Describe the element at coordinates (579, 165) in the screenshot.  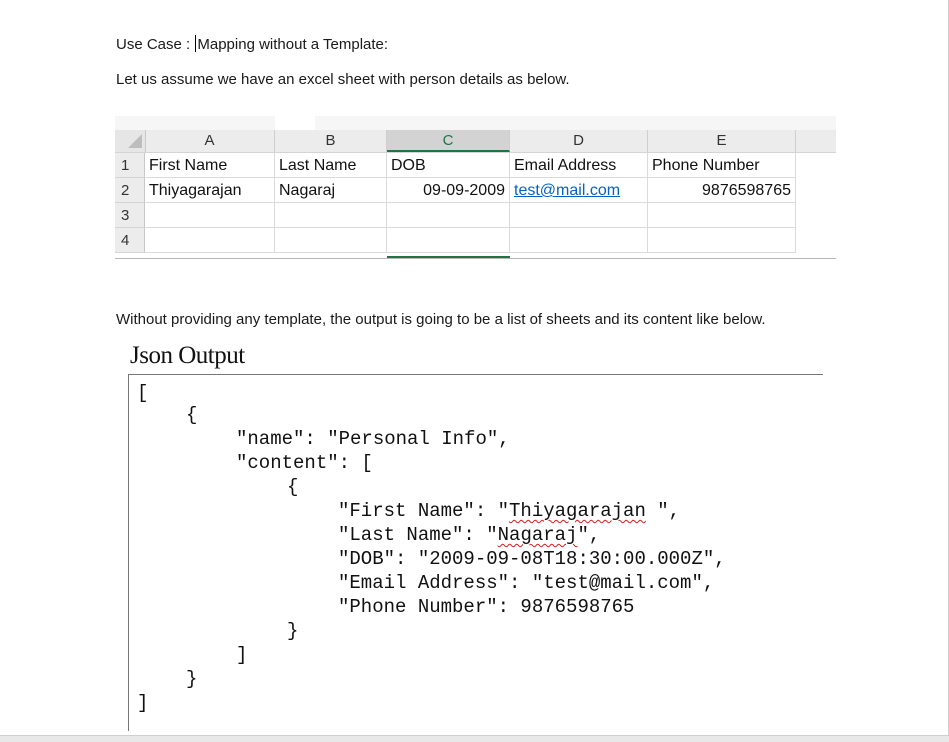
I see `cell-d1: Email Address` at that location.